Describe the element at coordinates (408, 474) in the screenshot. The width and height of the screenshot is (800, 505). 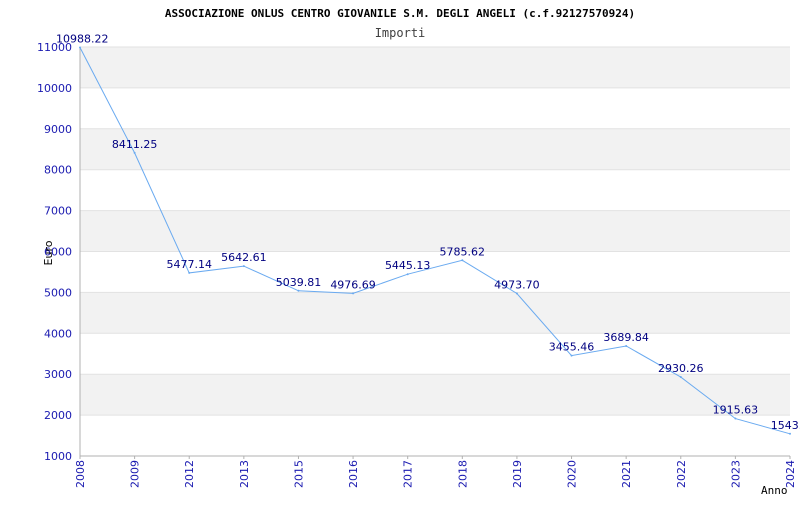
I see `x-tick-label: 2017` at that location.